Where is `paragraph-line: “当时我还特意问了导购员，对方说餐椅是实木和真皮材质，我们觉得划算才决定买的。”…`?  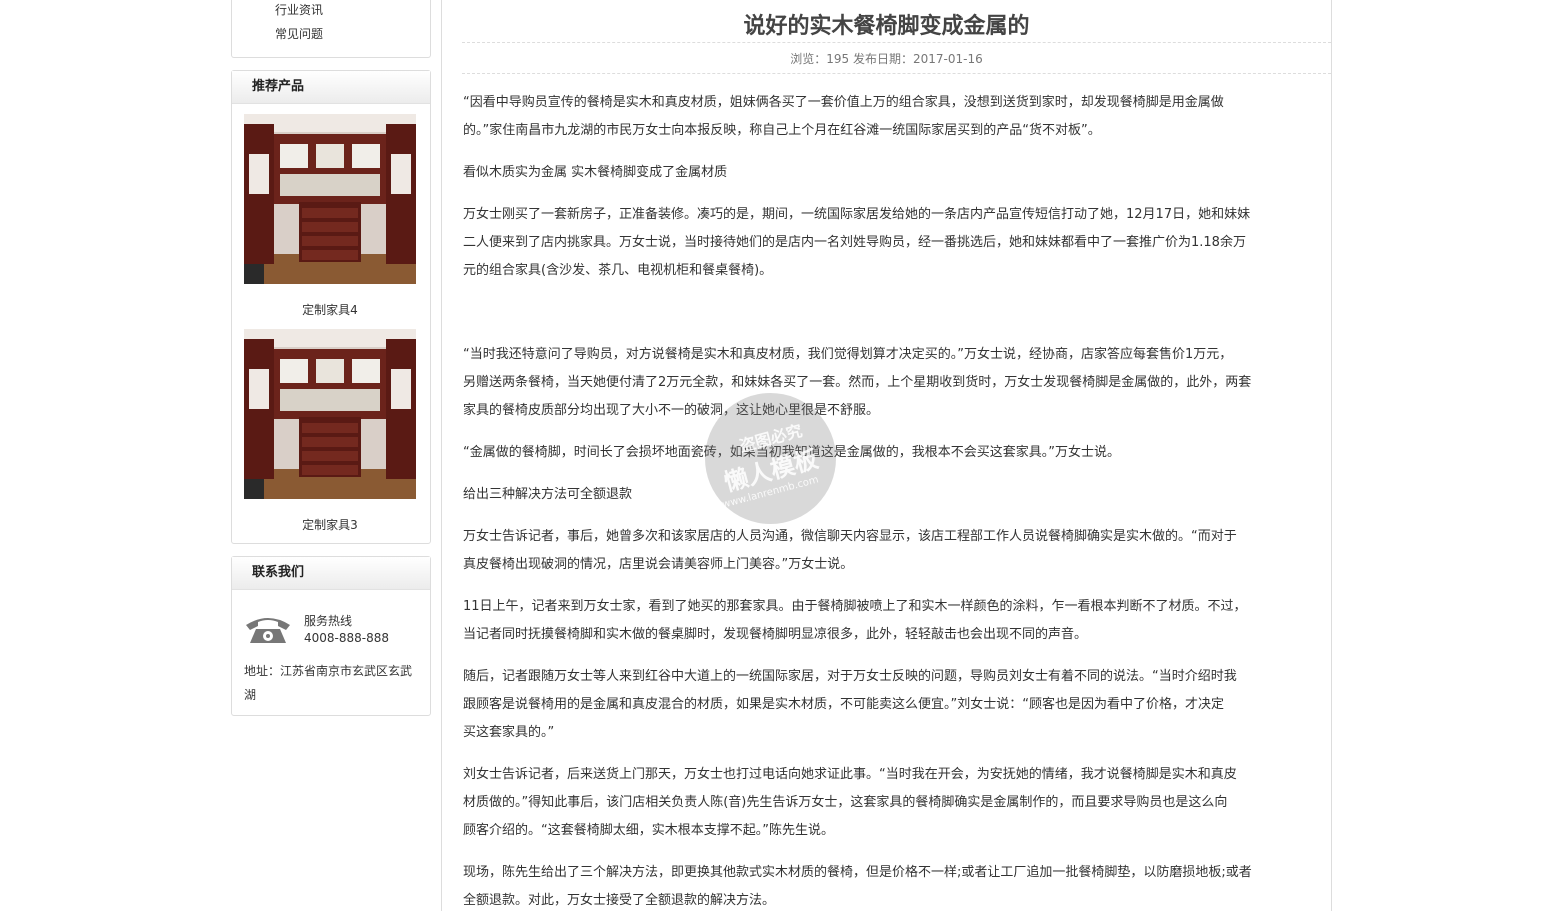
paragraph-line: “当时我还特意问了导购员，对方说餐椅是实木和真皮材质，我们觉得划算才决定买的。”… is located at coordinates (848, 354).